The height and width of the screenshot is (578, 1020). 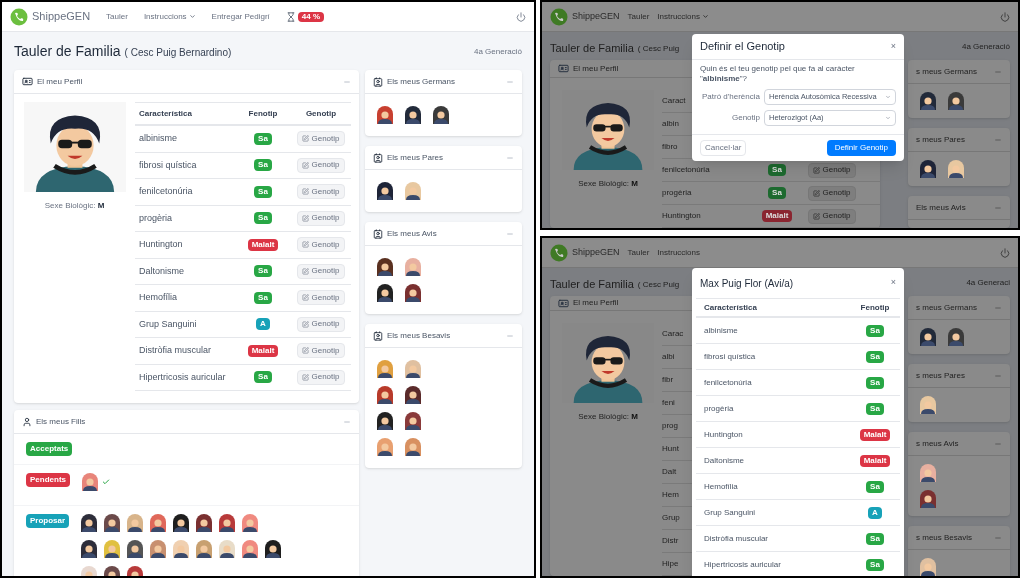 What do you see at coordinates (941, 207) in the screenshot?
I see `card-title: Els meus Avis` at bounding box center [941, 207].